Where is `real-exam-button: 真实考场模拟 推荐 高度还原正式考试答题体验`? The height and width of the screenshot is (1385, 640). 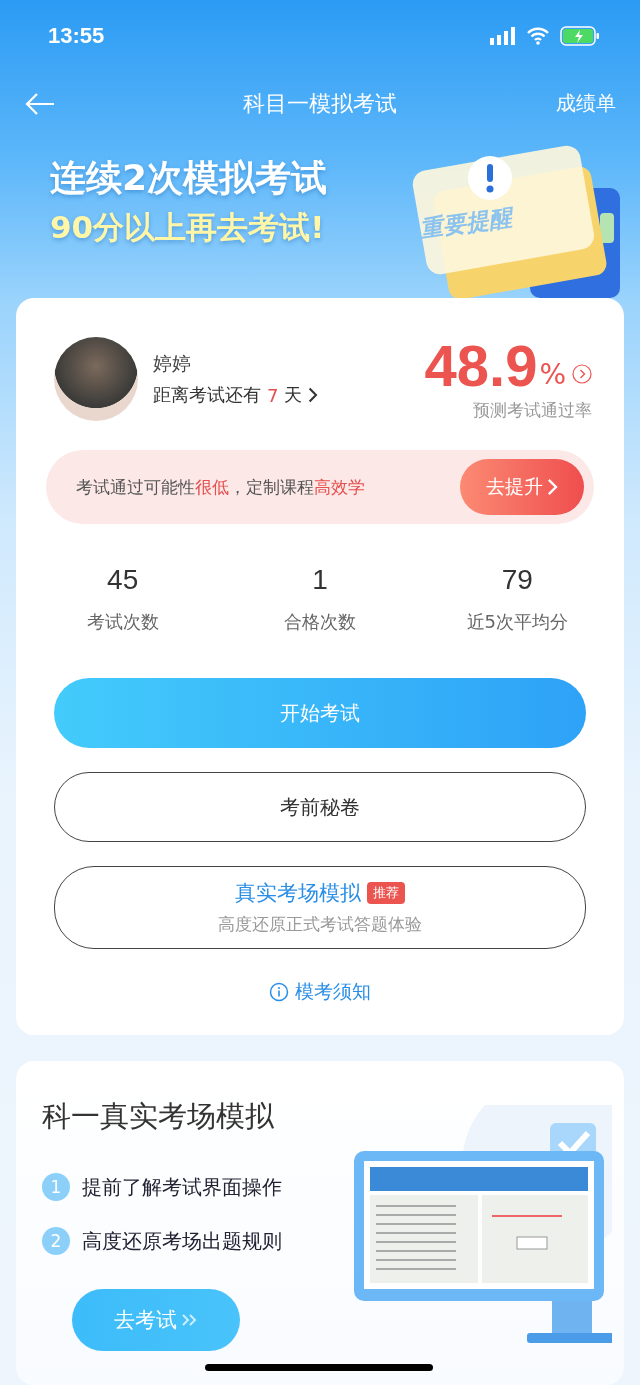 real-exam-button: 真实考场模拟 推荐 高度还原正式考试答题体验 is located at coordinates (320, 908).